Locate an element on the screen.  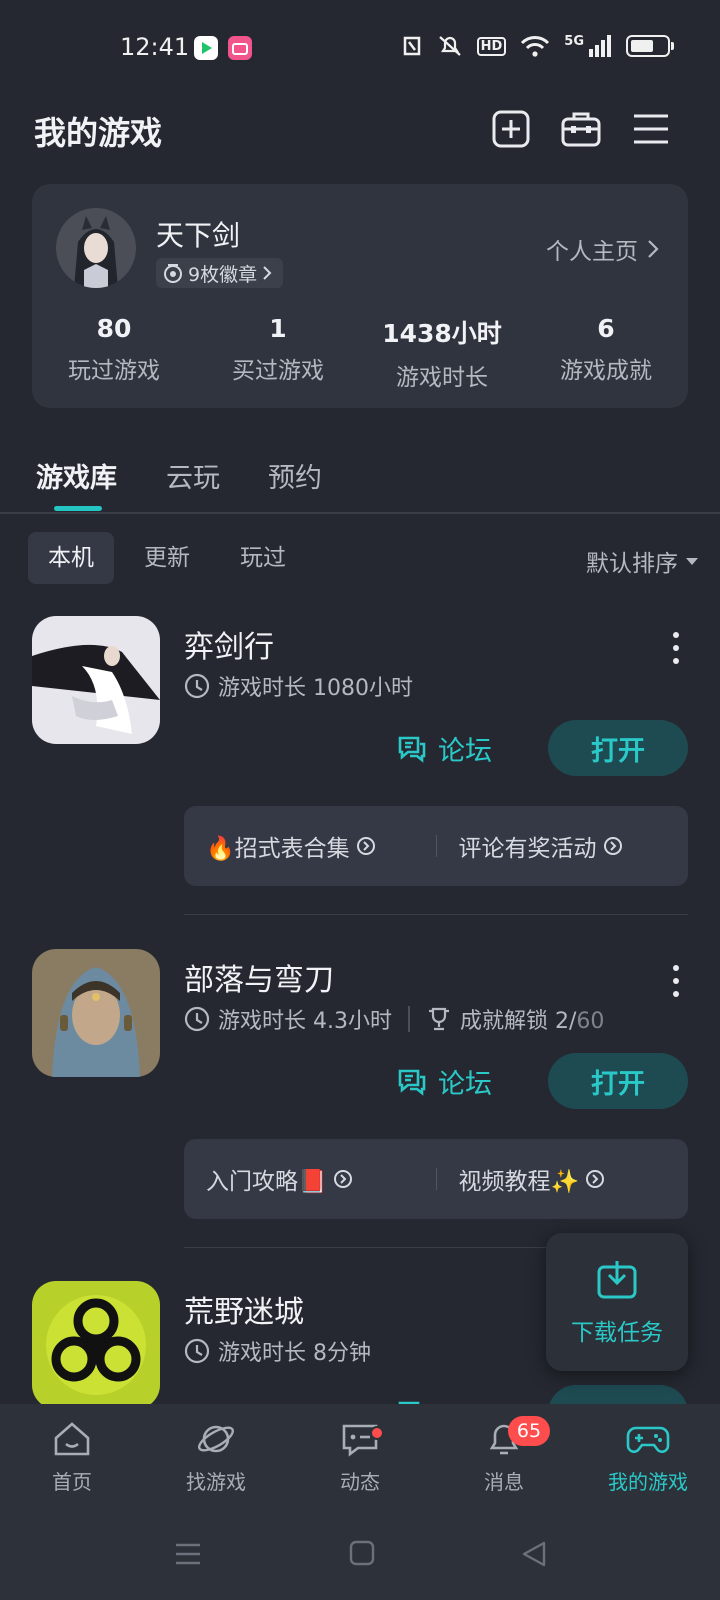
back-icon is located at coordinates (534, 1554).